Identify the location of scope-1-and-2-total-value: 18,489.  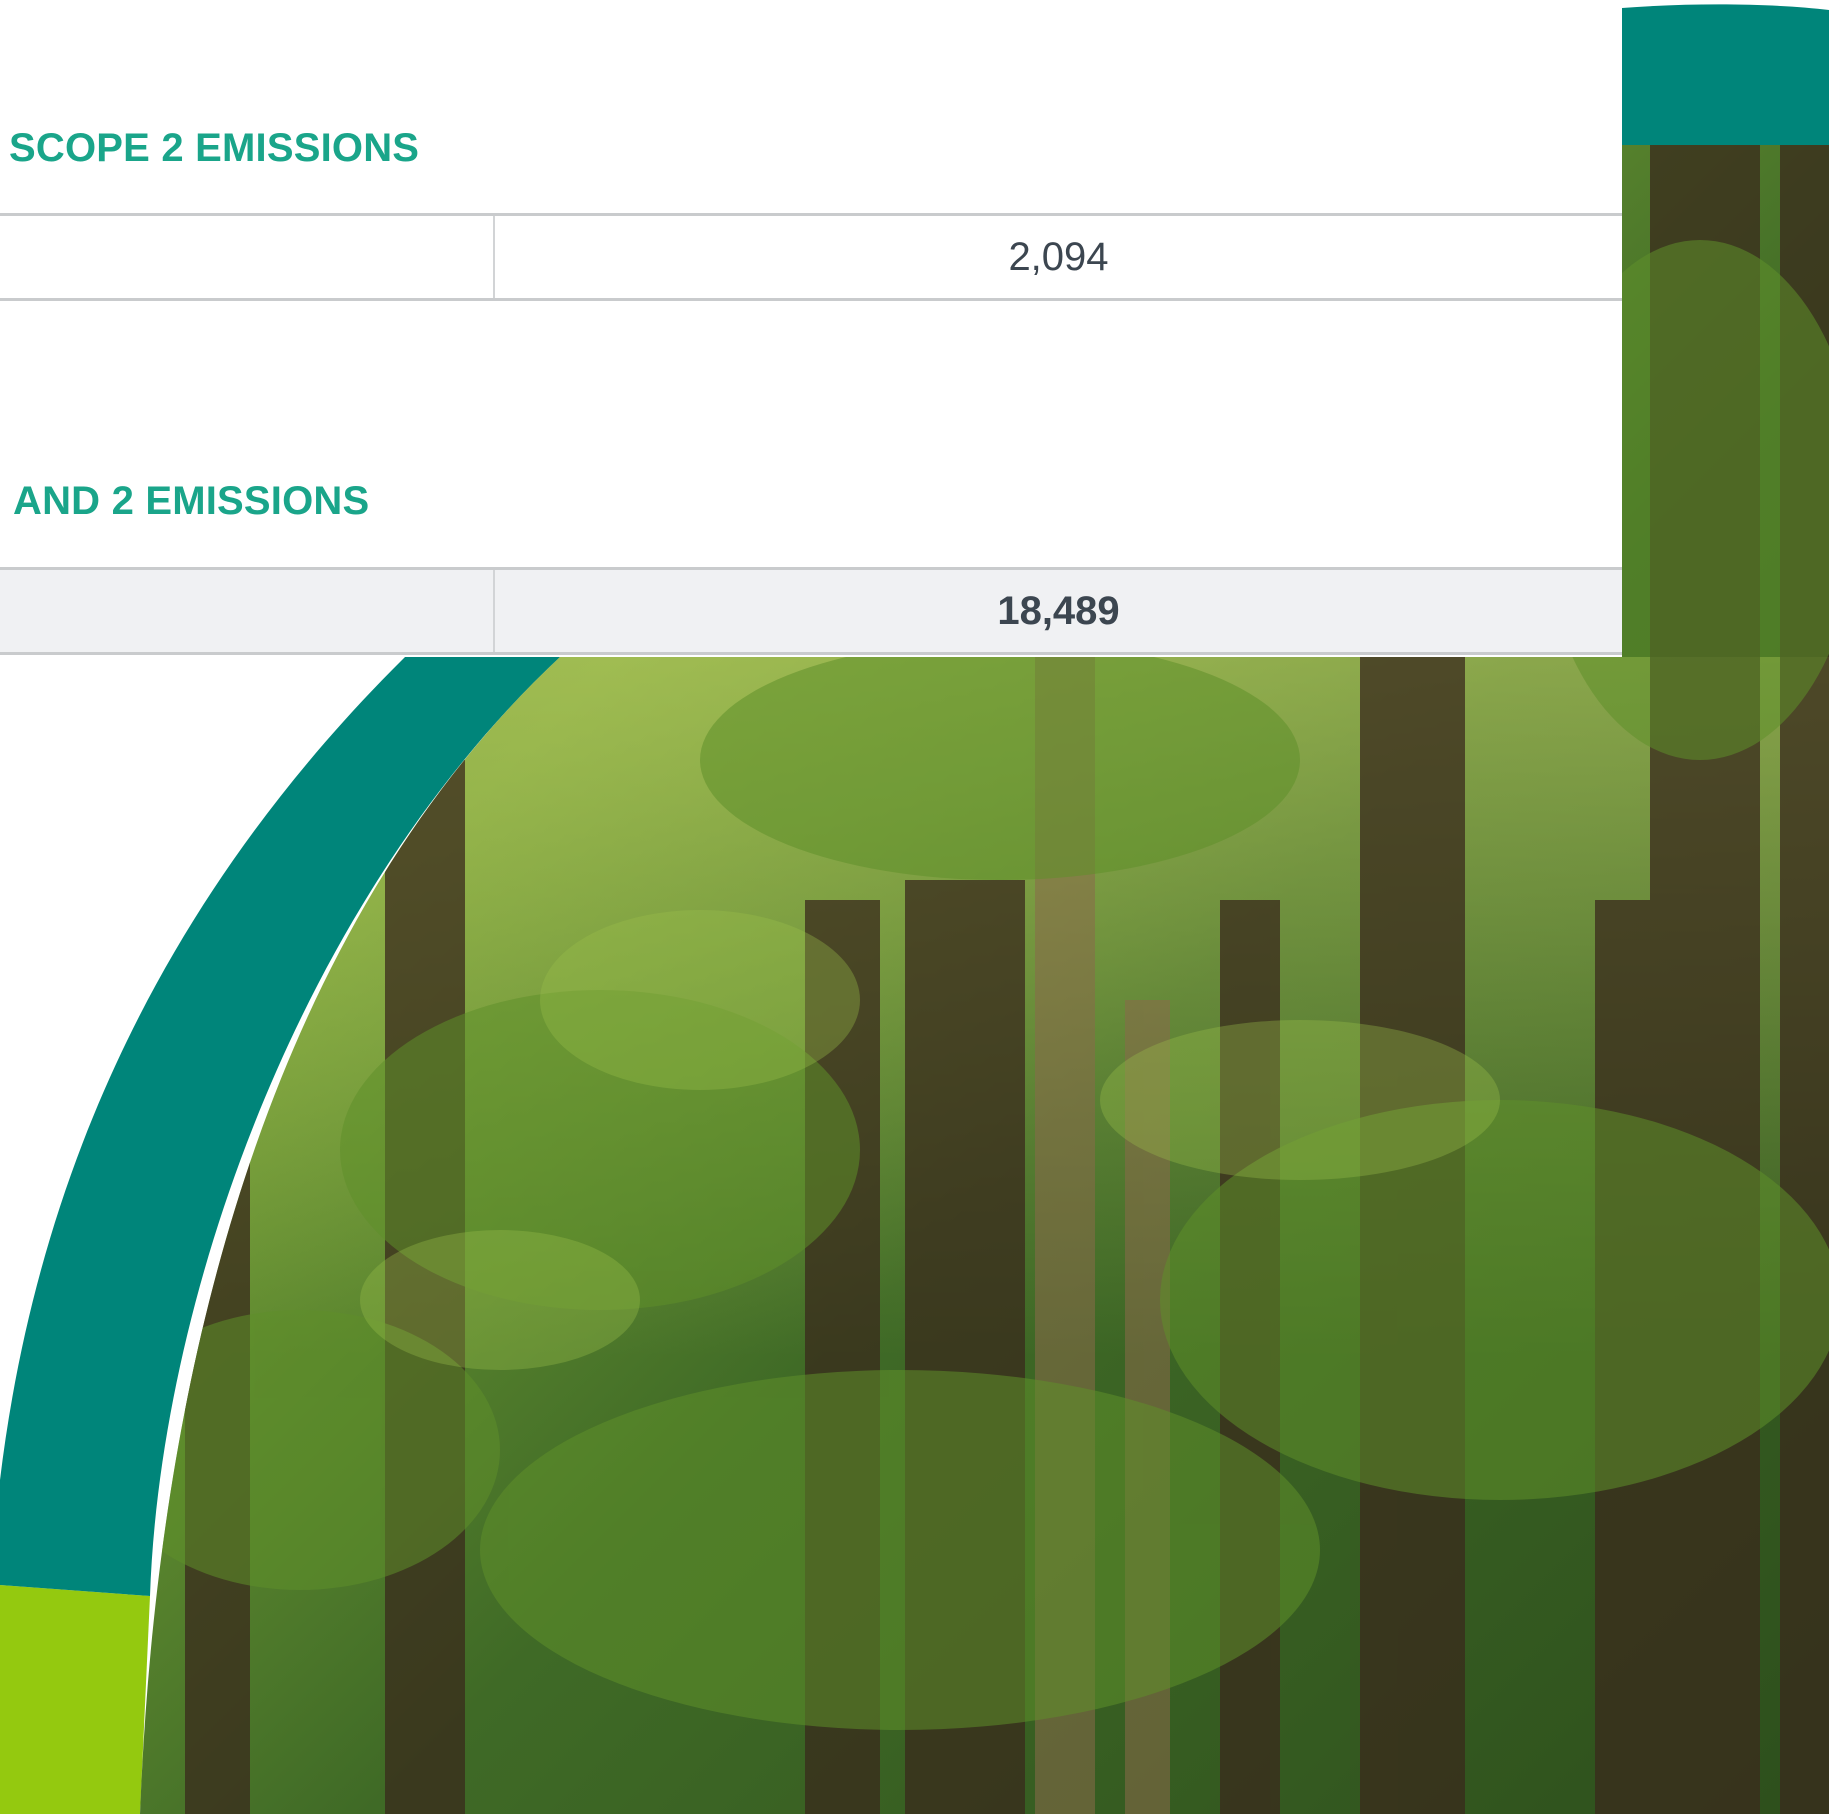
(1058, 610).